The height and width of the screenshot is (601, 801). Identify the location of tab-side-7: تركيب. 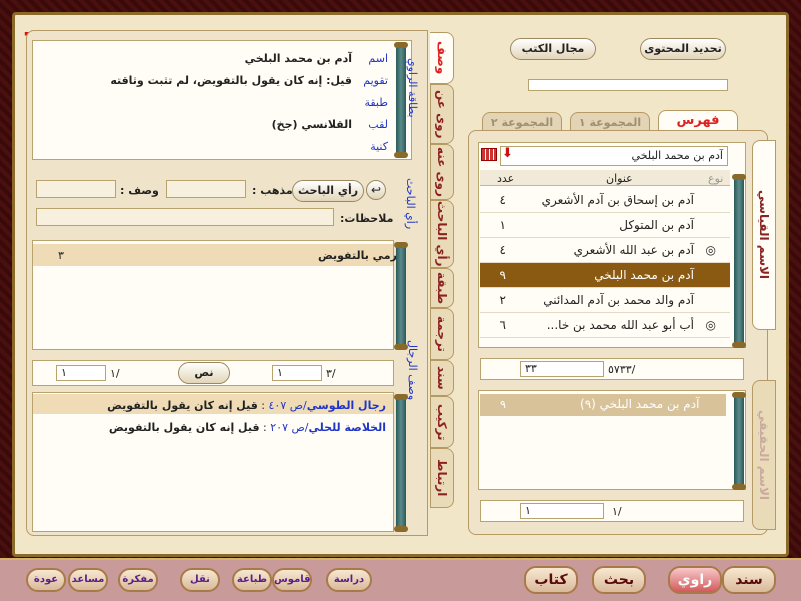
(442, 422).